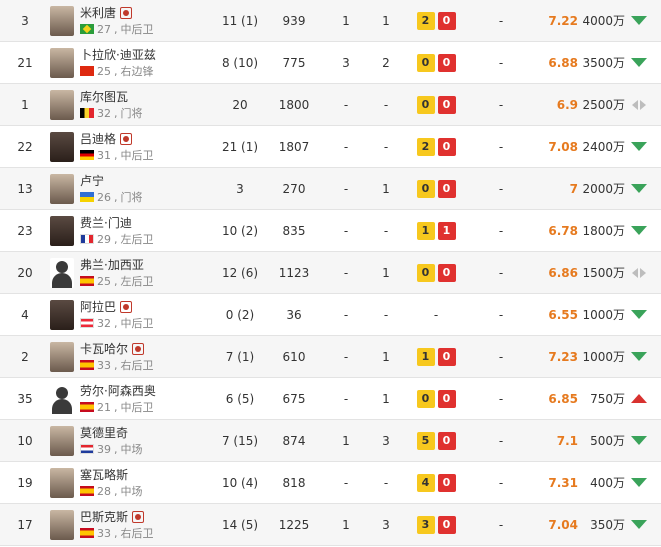  I want to click on assists: 1, so click(386, 272).